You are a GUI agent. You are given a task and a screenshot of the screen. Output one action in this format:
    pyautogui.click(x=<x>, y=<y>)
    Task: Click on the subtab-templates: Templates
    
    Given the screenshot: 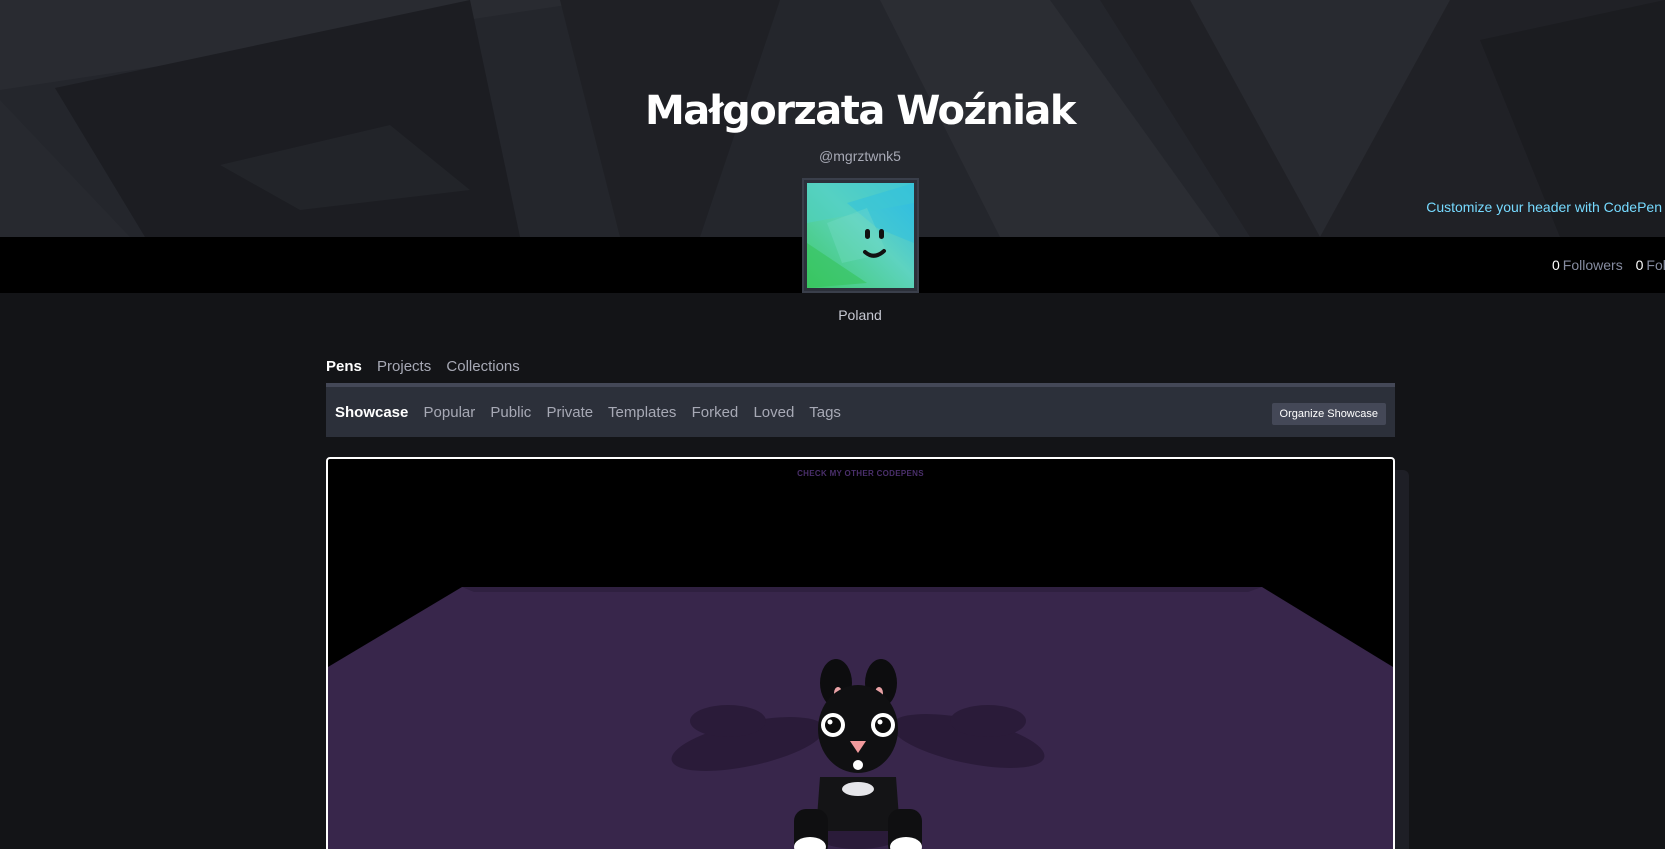 What is the action you would take?
    pyautogui.click(x=642, y=412)
    